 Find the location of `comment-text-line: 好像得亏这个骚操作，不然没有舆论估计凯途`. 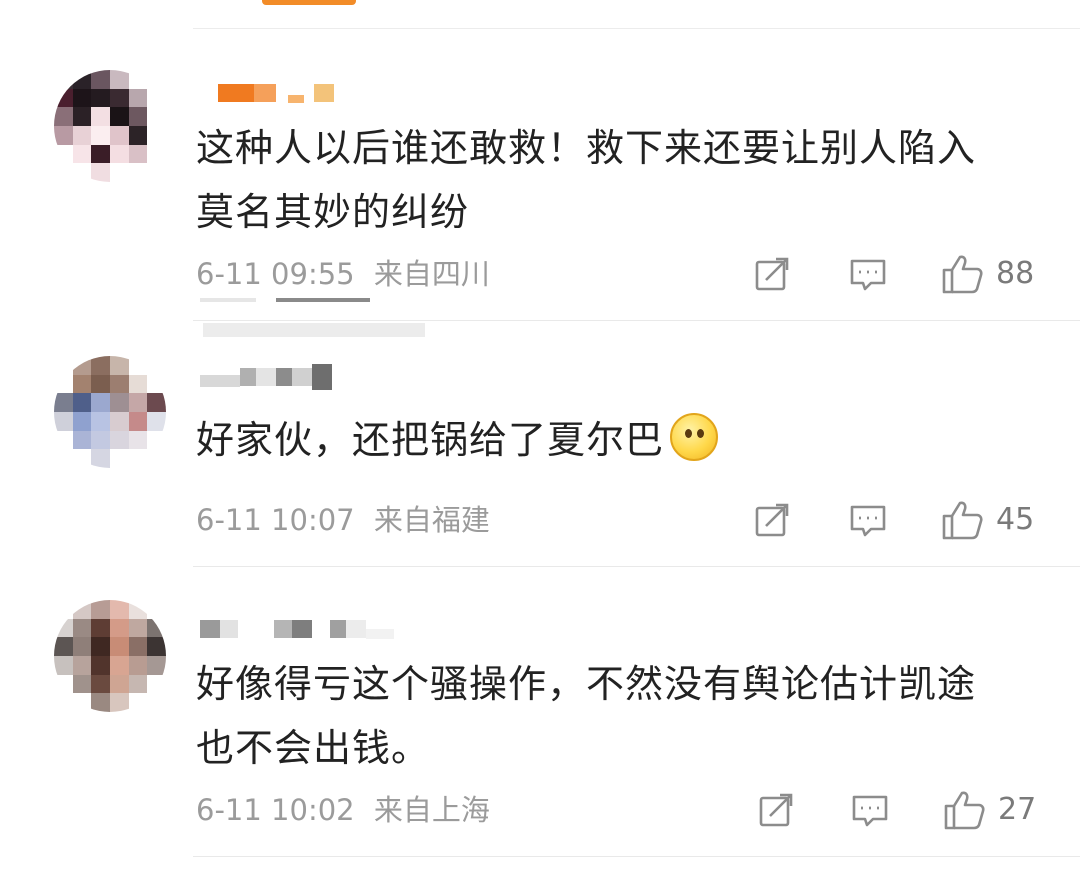

comment-text-line: 好像得亏这个骚操作，不然没有舆论估计凯途 is located at coordinates (586, 684).